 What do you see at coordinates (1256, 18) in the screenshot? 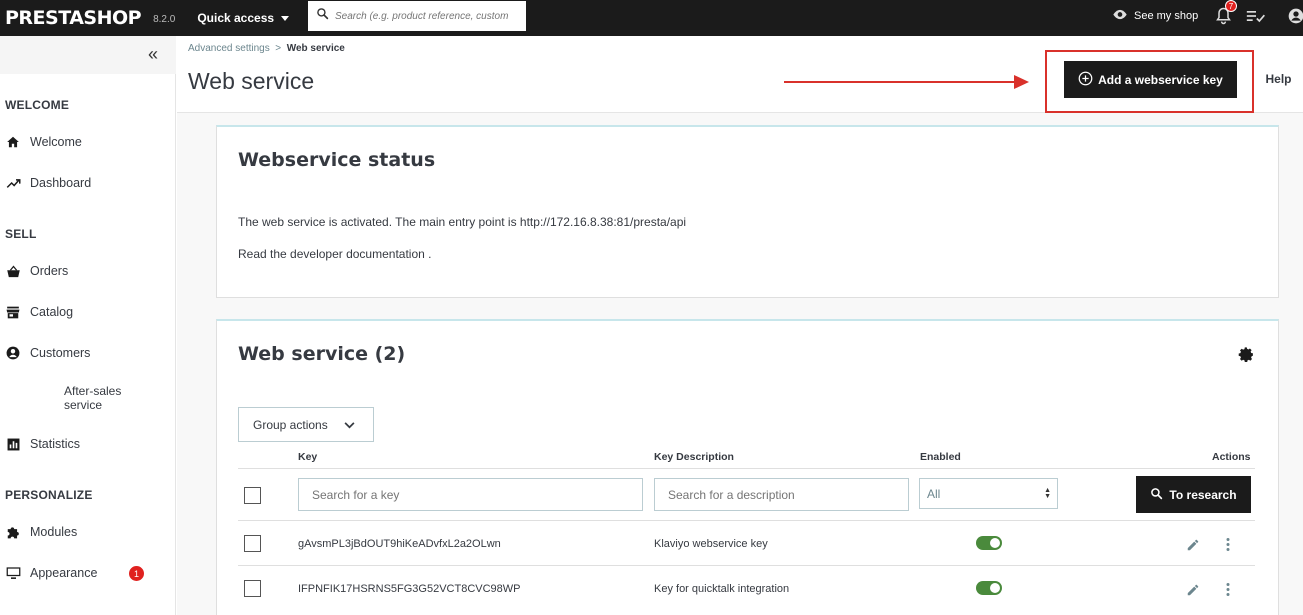
I see `list-check-icon` at bounding box center [1256, 18].